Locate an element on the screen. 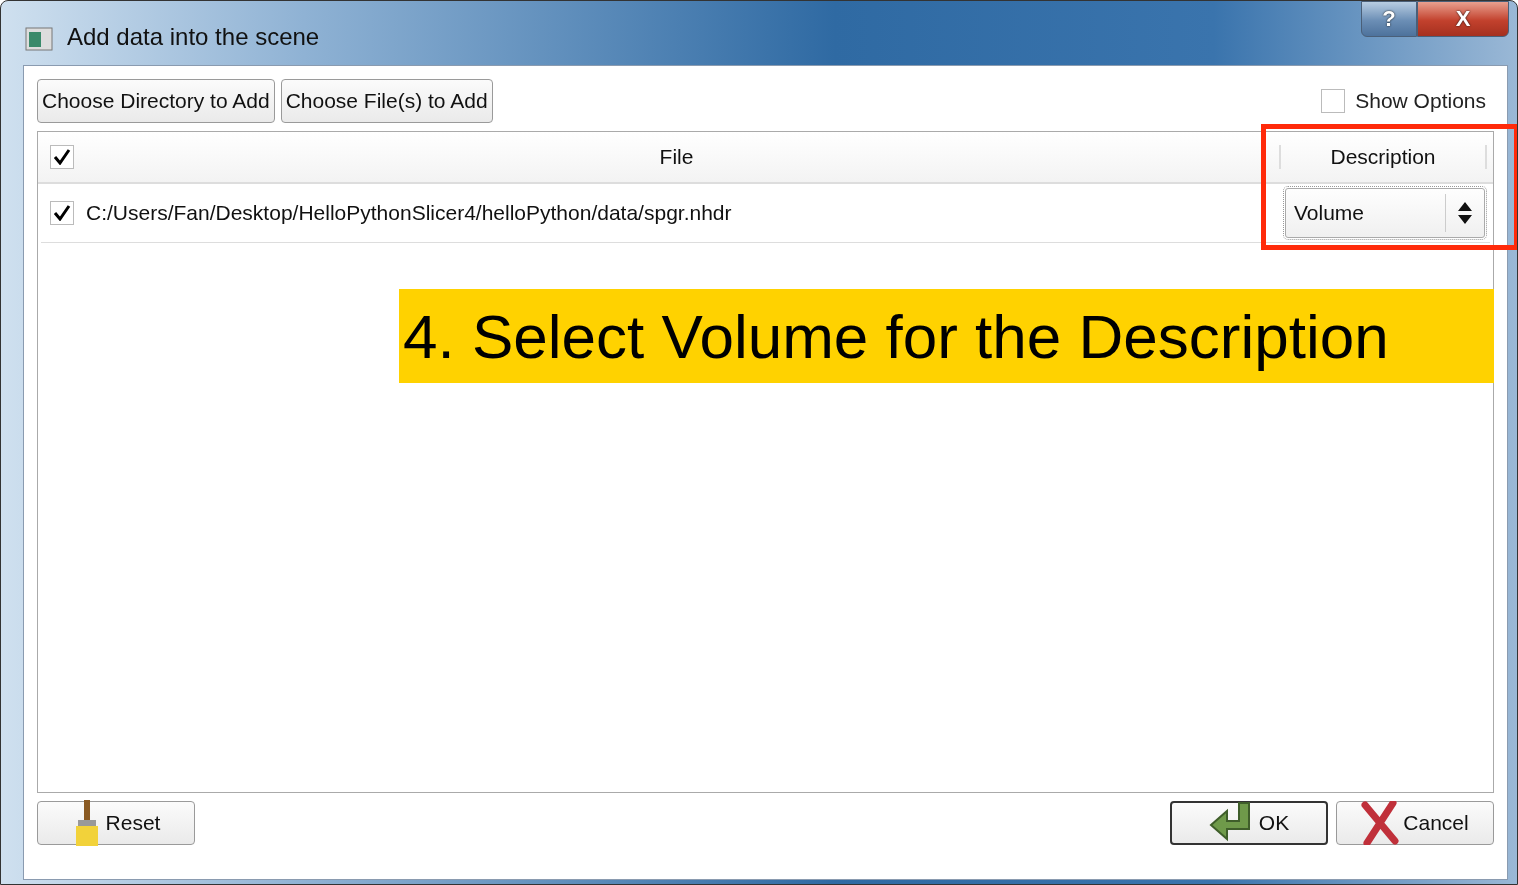 The image size is (1518, 885). description-dropdown: Volume is located at coordinates (1385, 213).